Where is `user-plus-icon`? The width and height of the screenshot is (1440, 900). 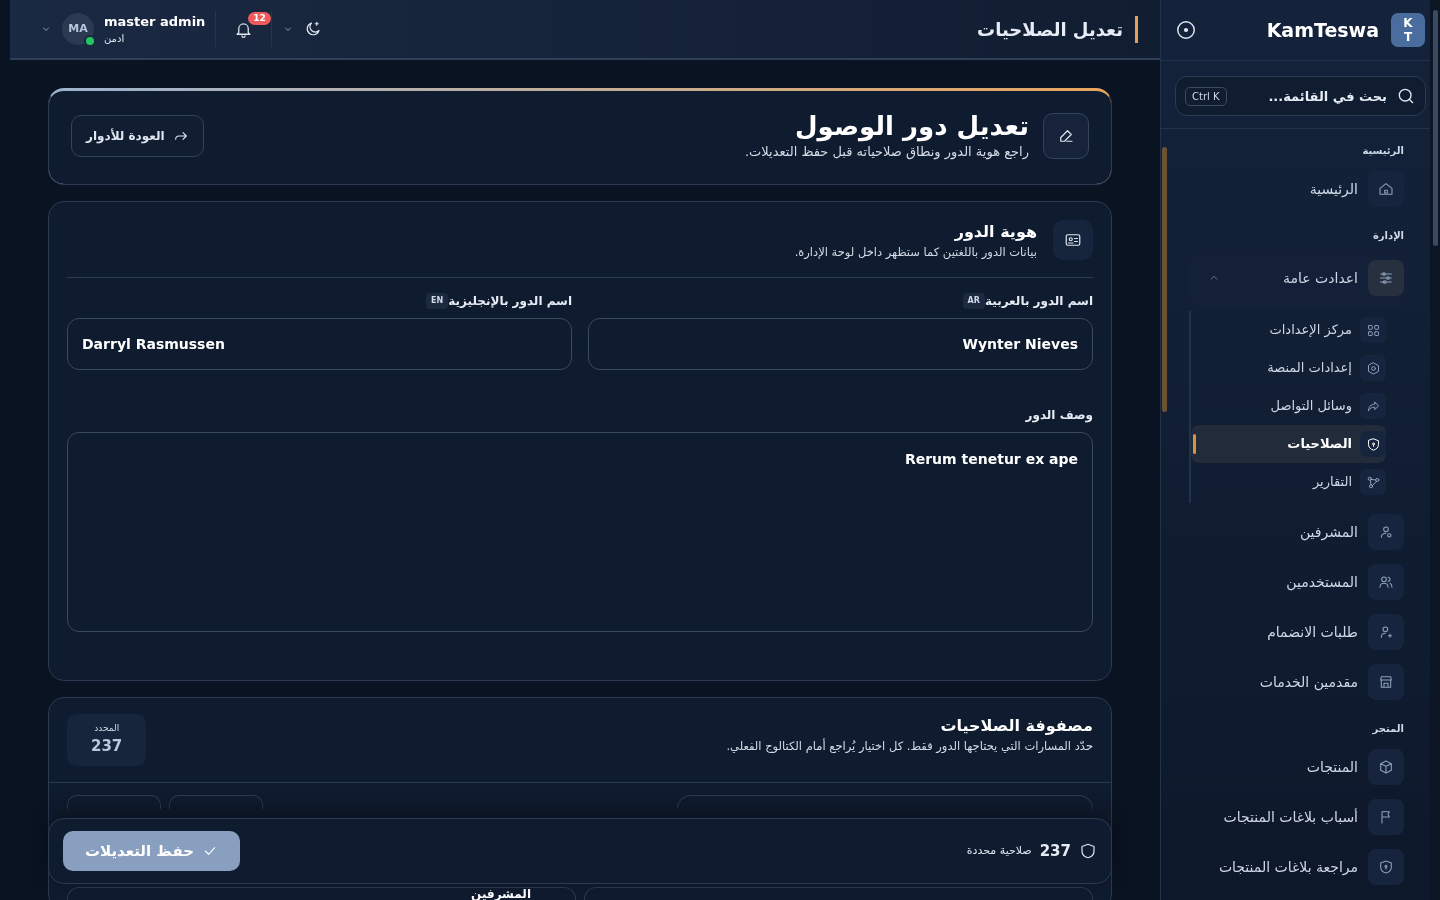 user-plus-icon is located at coordinates (1386, 632).